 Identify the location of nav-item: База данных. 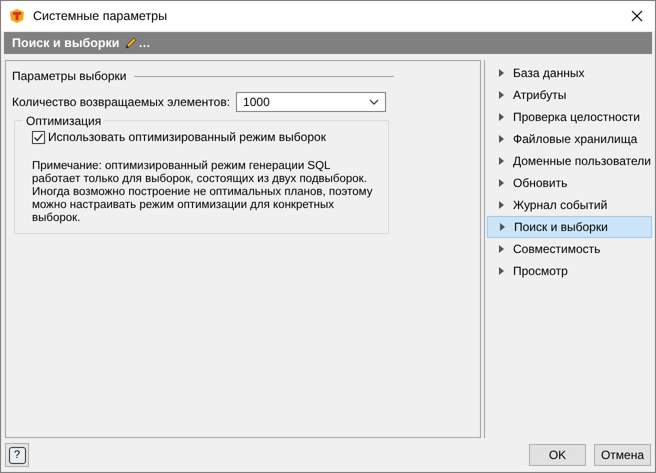
(569, 73).